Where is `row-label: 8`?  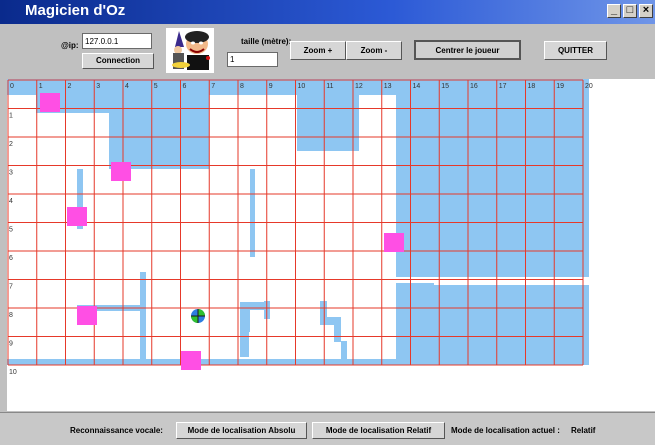 row-label: 8 is located at coordinates (11, 315).